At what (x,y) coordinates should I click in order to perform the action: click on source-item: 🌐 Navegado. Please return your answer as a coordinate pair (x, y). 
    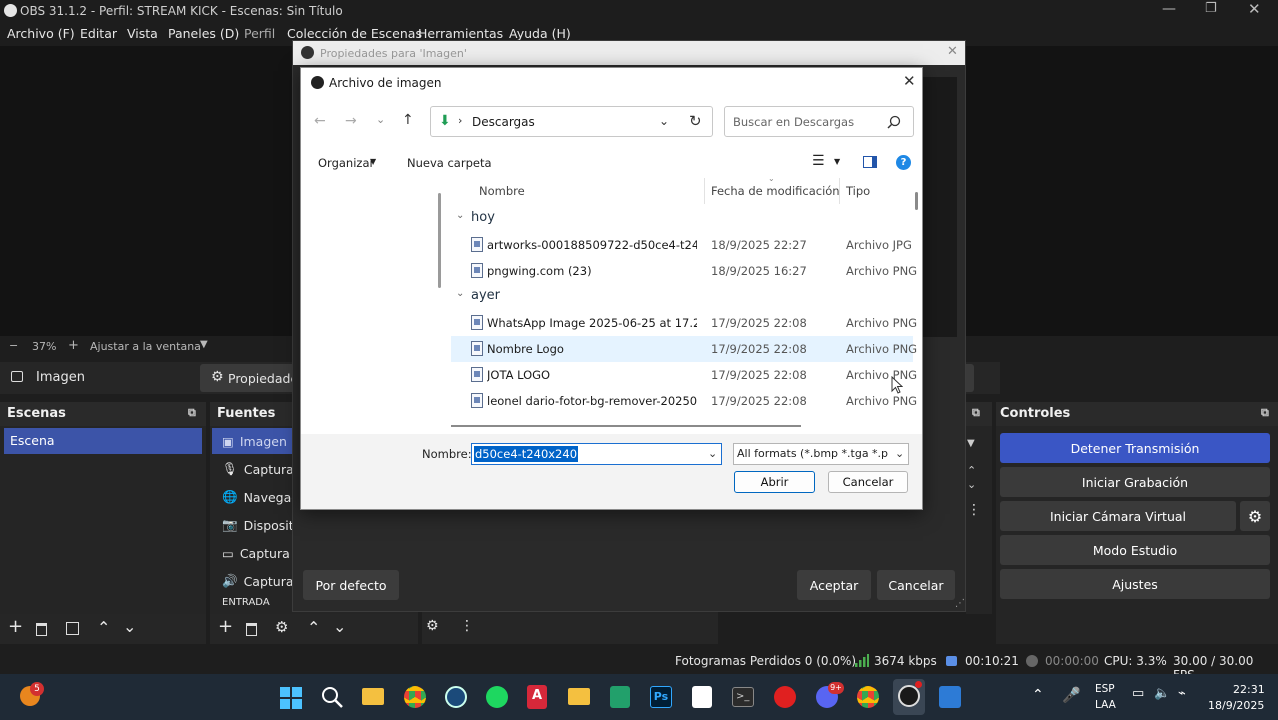
    Looking at the image, I should click on (256, 497).